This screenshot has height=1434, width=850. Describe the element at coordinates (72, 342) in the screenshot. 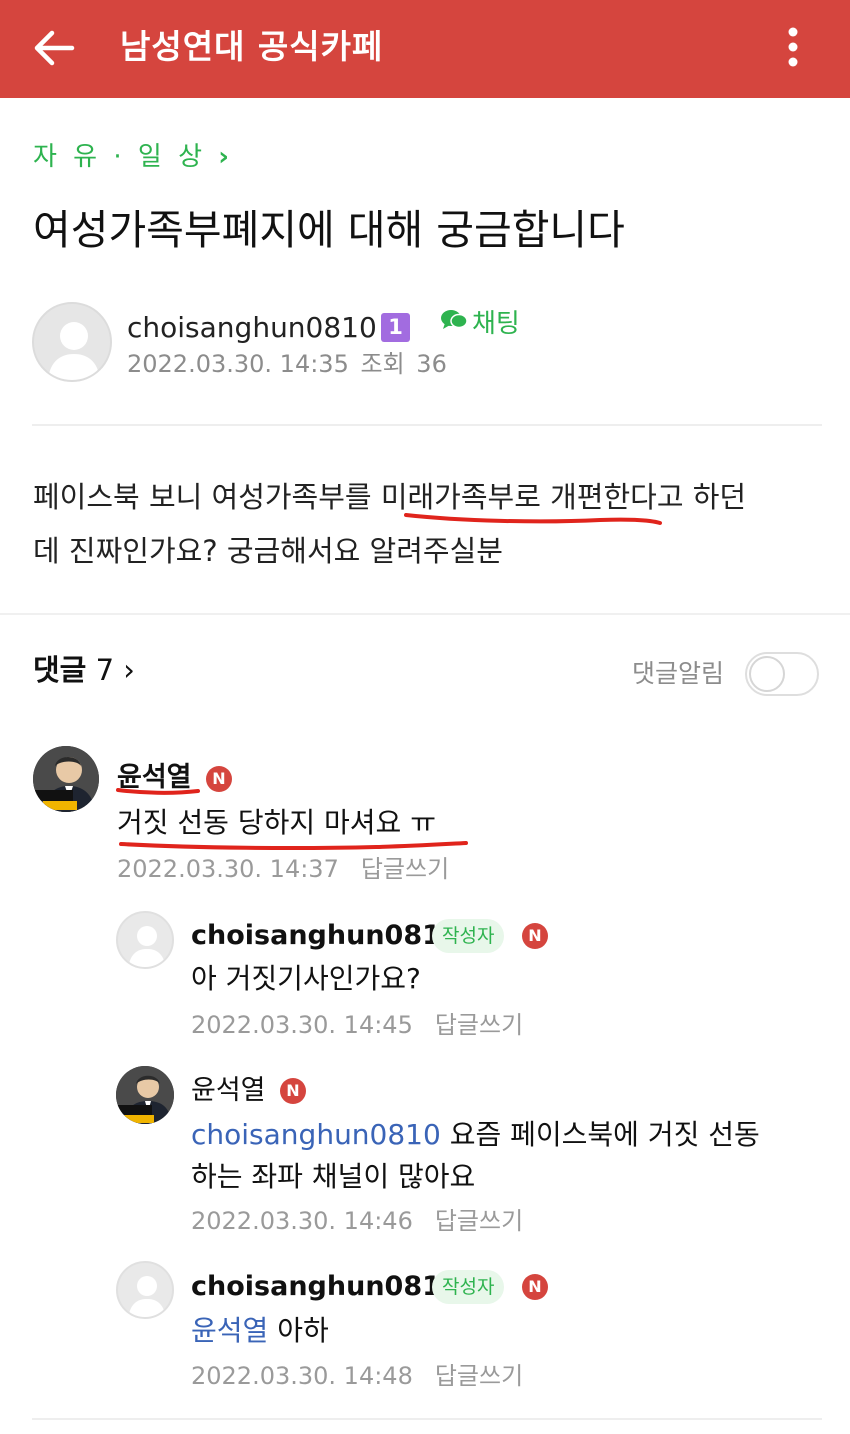

I see `author-avatar` at that location.